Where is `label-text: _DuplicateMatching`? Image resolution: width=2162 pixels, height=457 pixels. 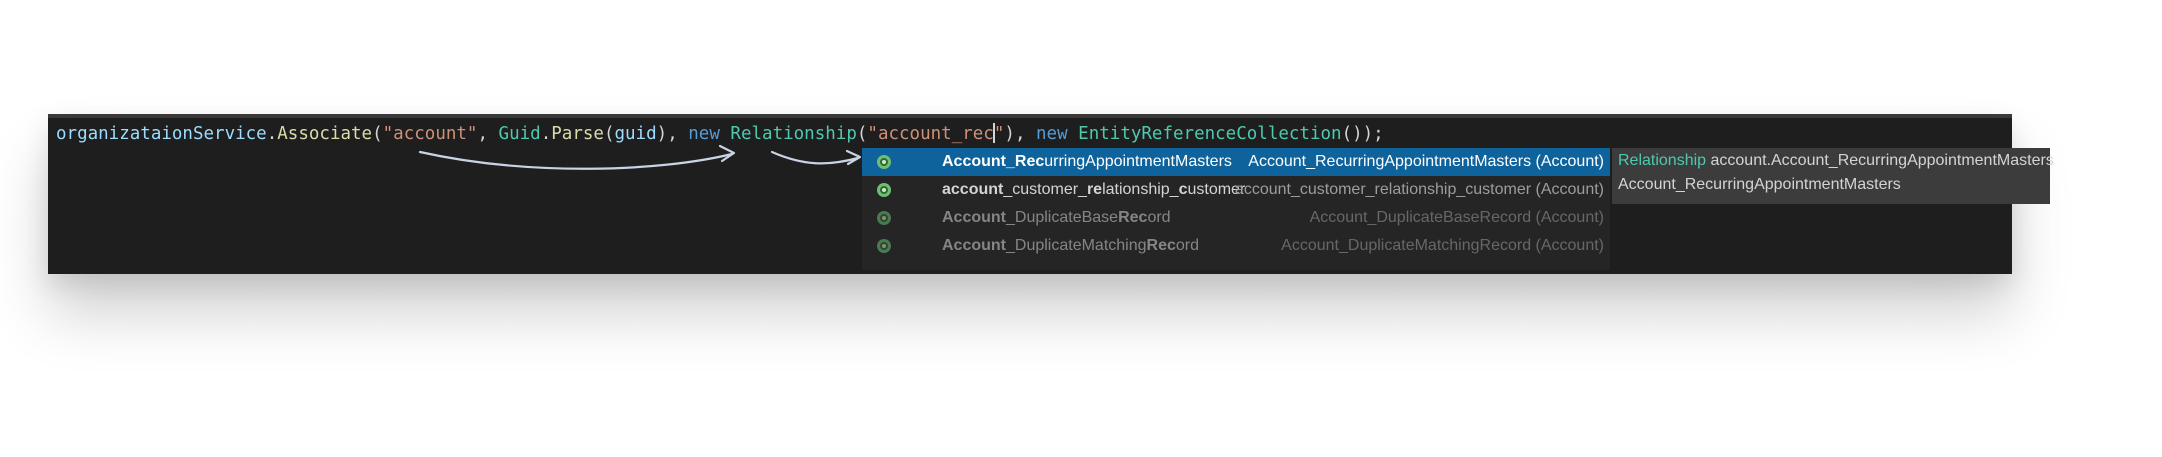
label-text: _DuplicateMatching is located at coordinates (1076, 245).